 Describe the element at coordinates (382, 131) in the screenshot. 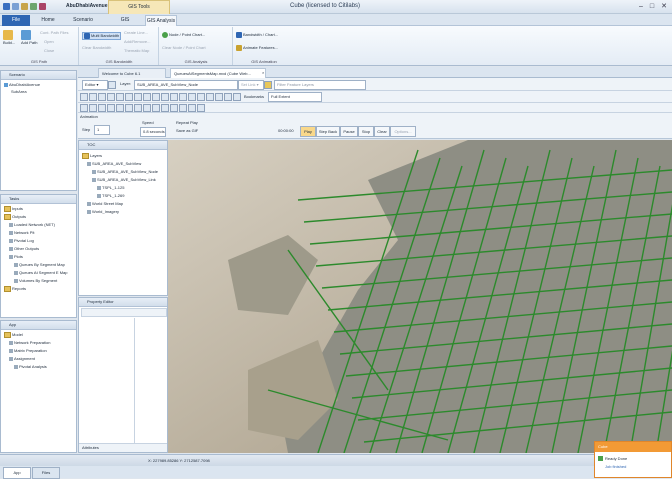

I see `clear-button: Clear` at that location.